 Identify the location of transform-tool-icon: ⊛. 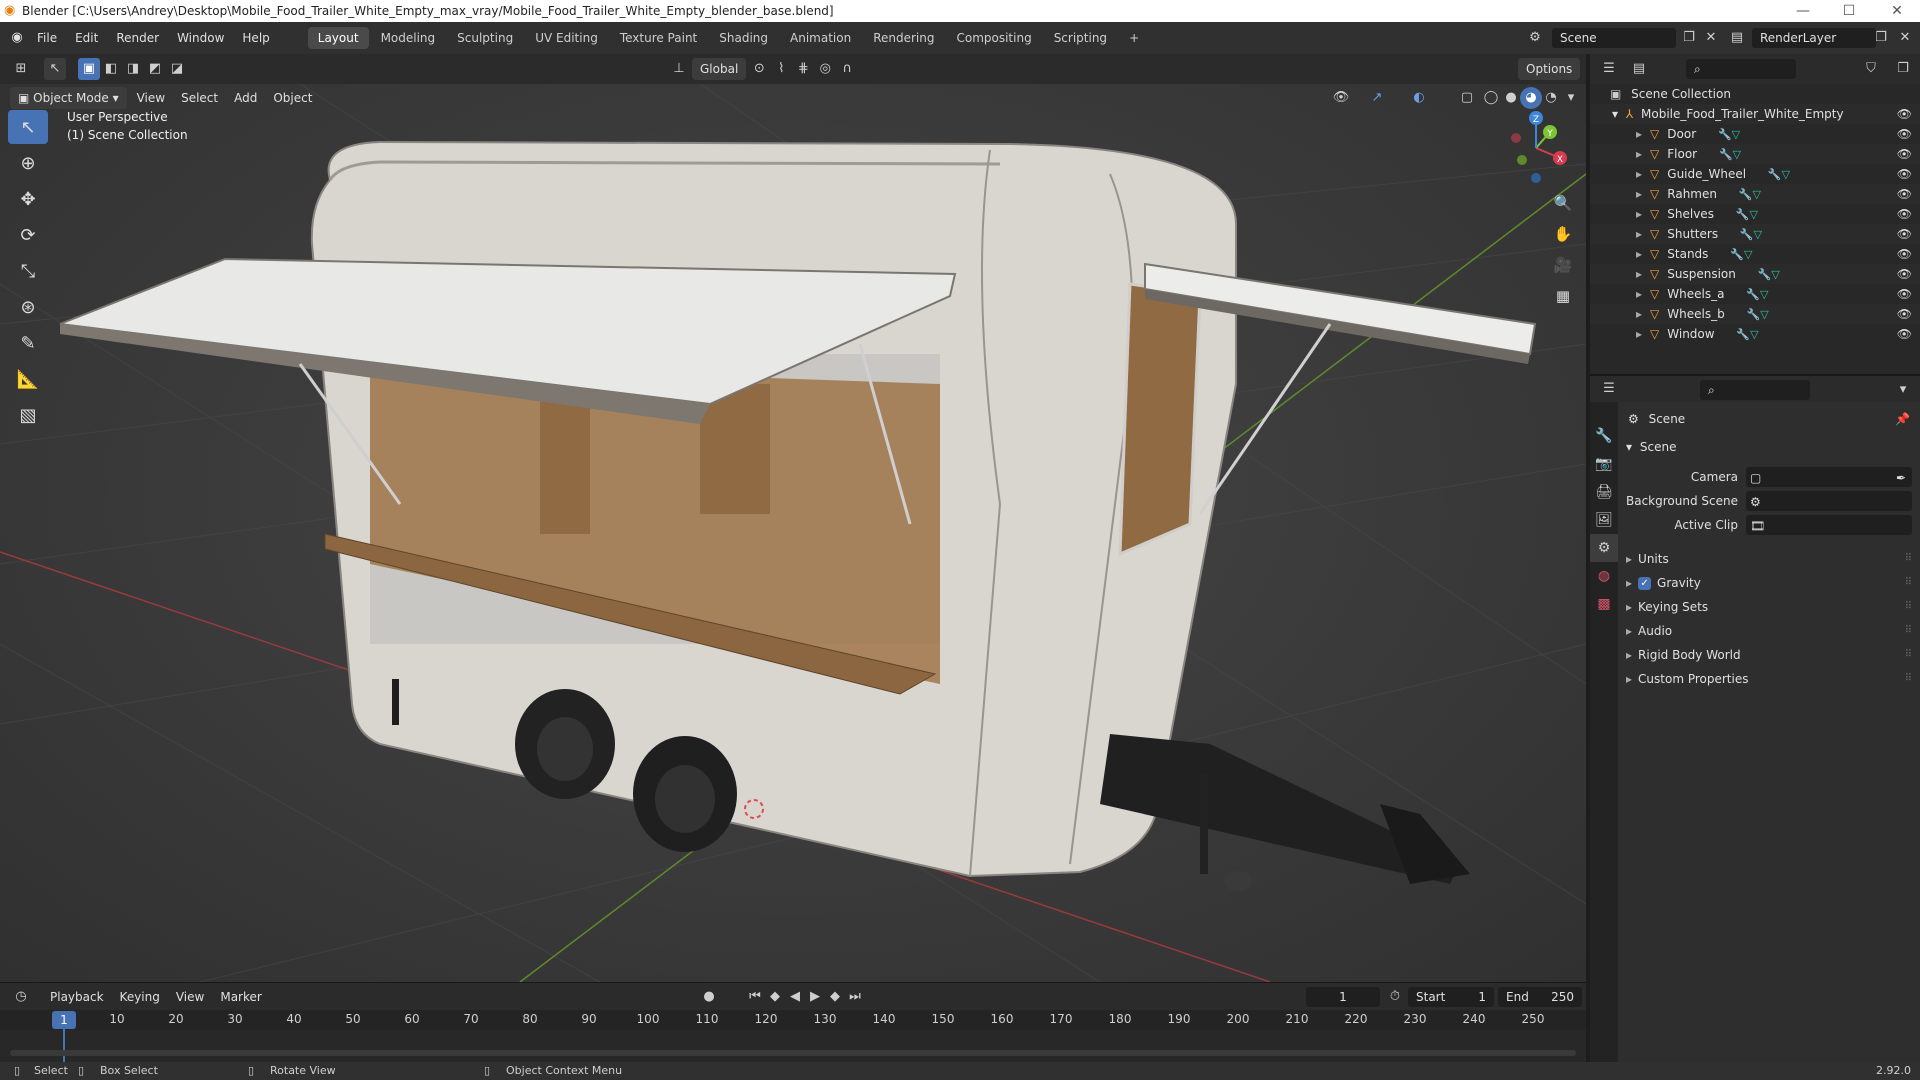
(28, 307).